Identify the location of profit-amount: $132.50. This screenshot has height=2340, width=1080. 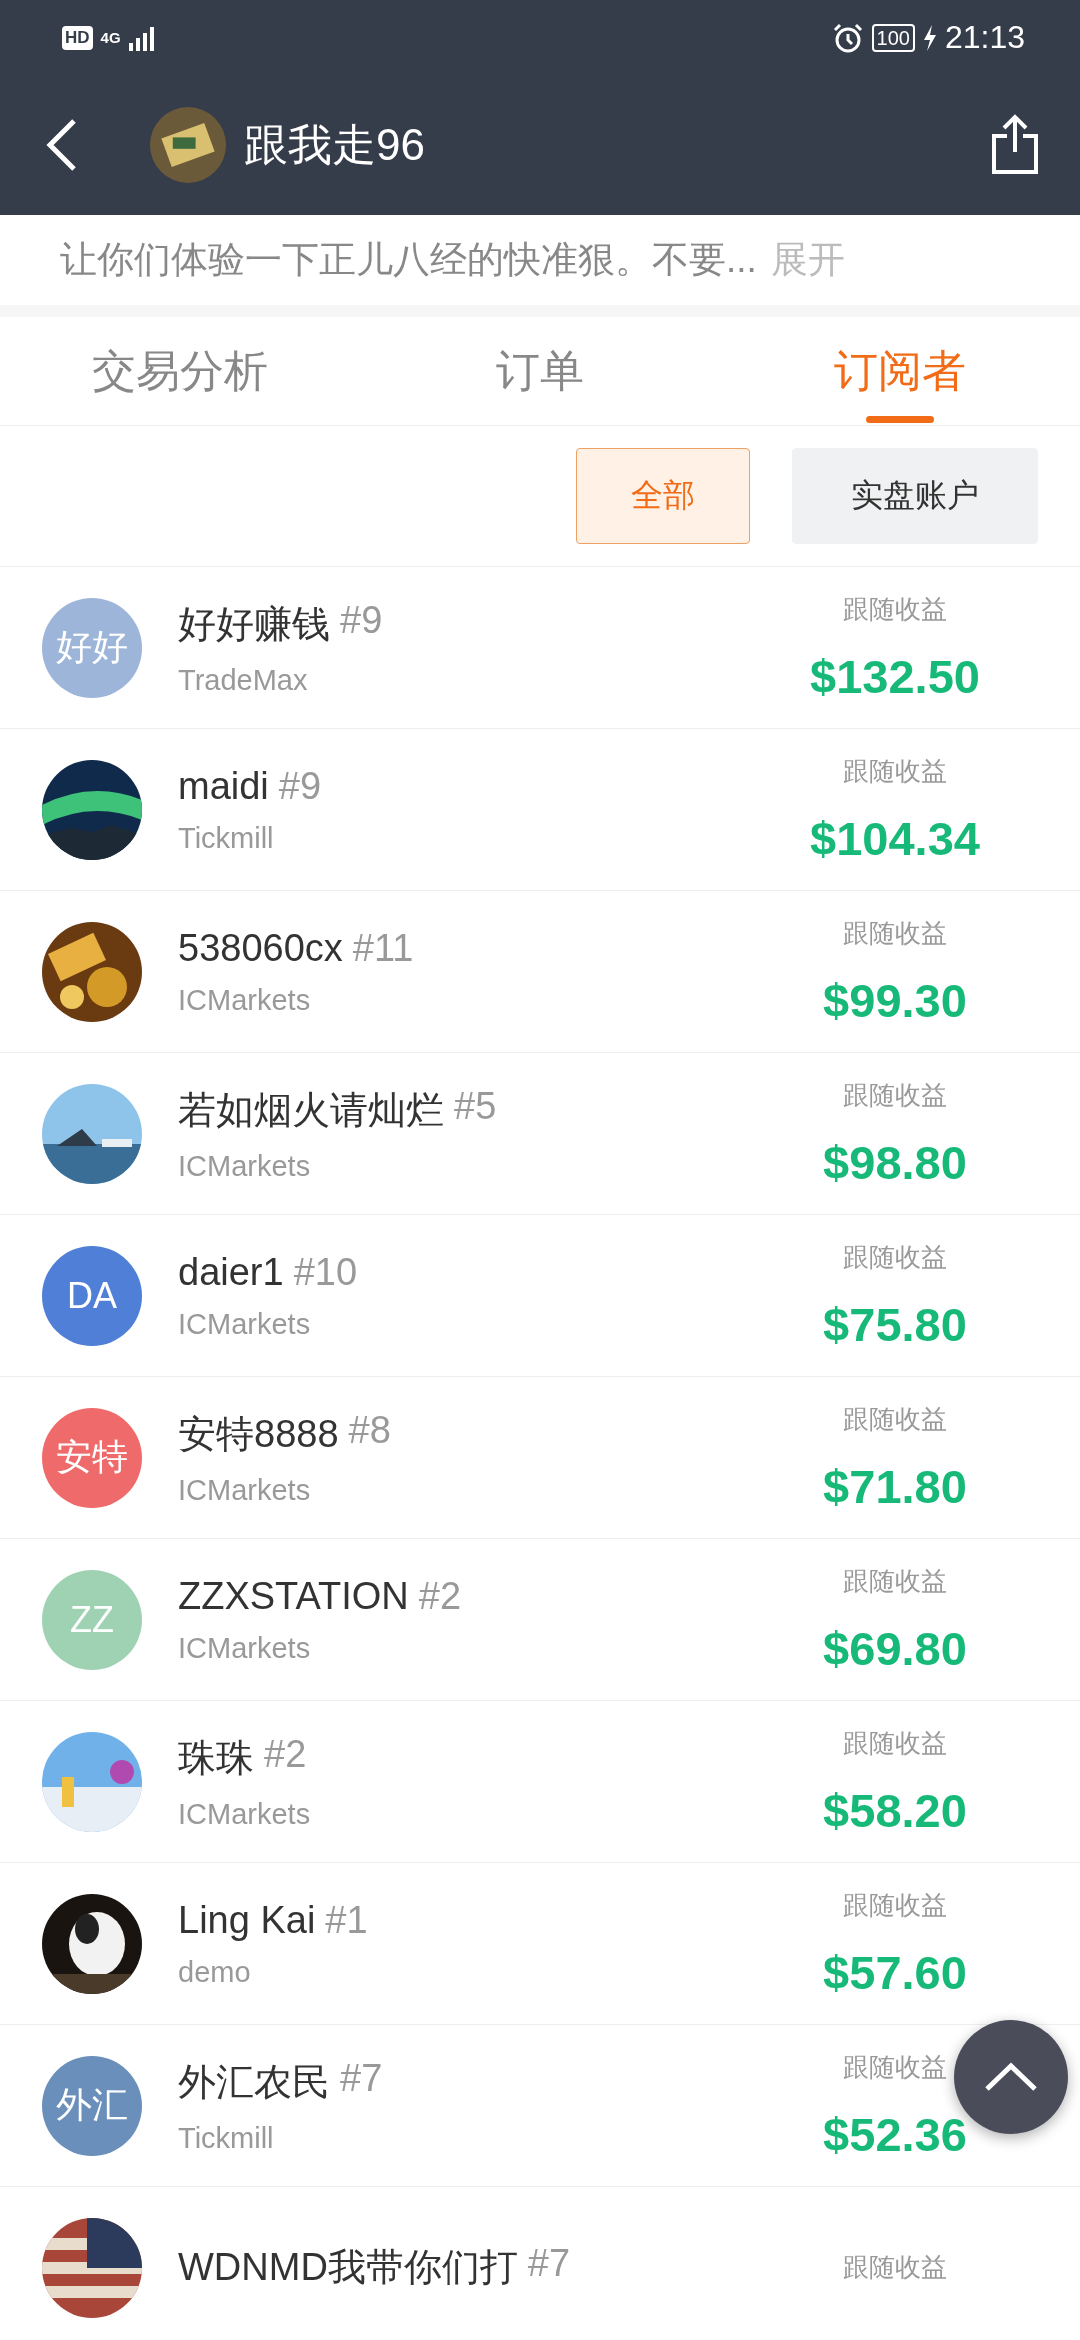
(895, 676).